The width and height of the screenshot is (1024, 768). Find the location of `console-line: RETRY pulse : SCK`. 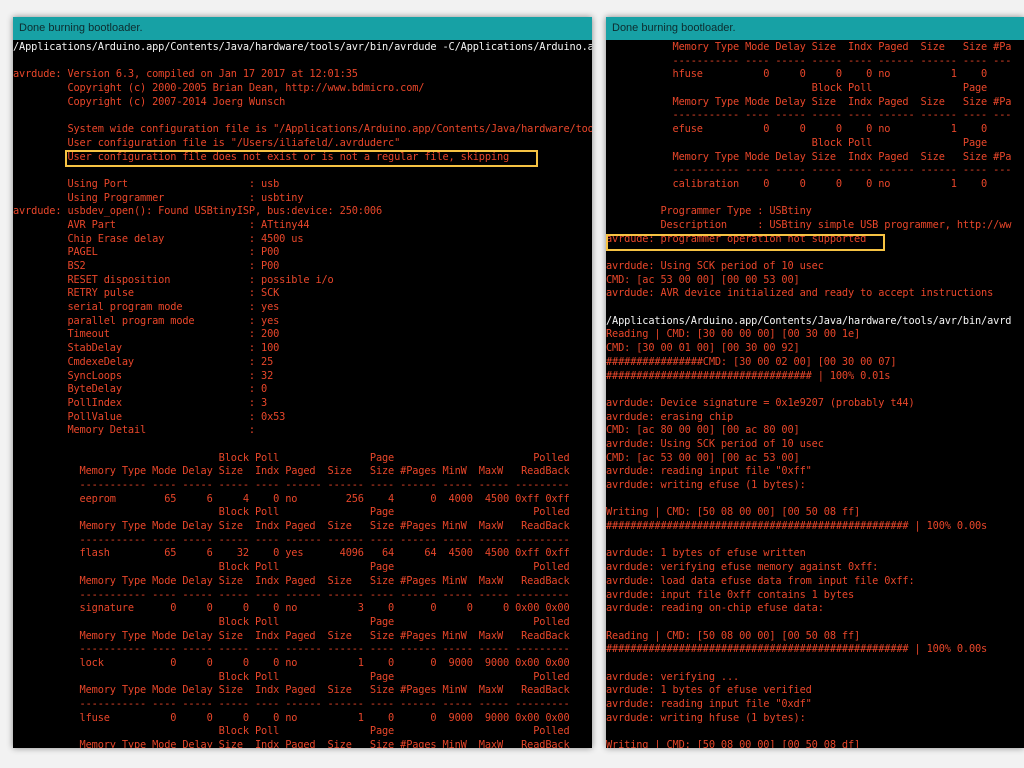

console-line: RETRY pulse : SCK is located at coordinates (146, 293).